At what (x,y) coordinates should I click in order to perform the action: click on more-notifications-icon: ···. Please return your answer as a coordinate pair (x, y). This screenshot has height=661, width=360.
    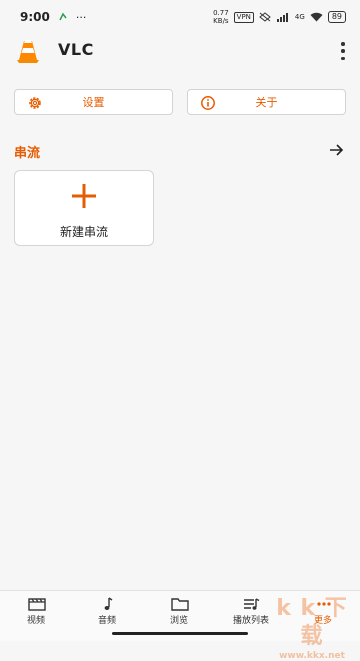
    Looking at the image, I should click on (81, 17).